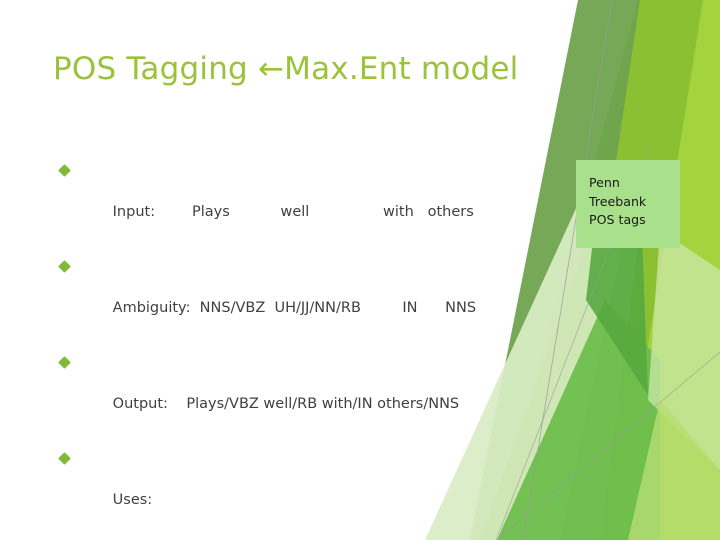 This screenshot has width=720, height=540. I want to click on list-item-label: Ambiguity: NNS/VBZ UH/JJ/NN/RB IN NNS, so click(294, 308).